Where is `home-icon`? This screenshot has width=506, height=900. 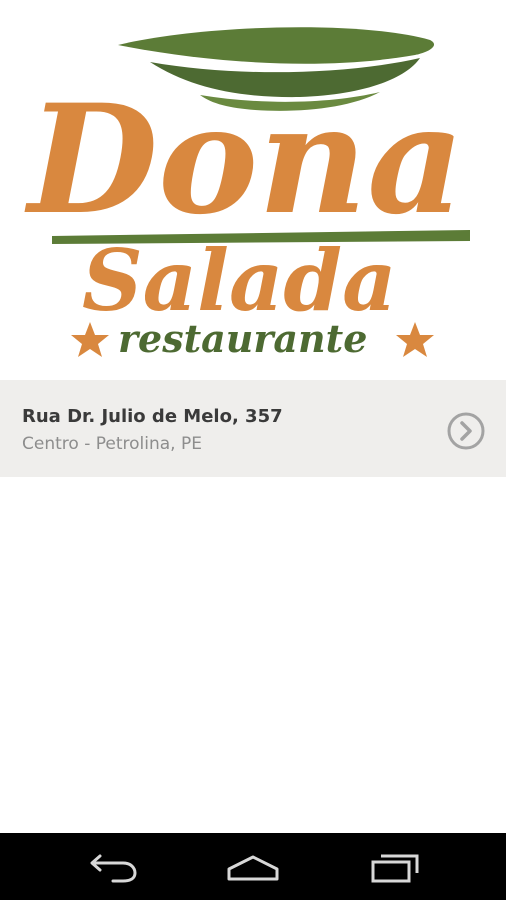 home-icon is located at coordinates (253, 867).